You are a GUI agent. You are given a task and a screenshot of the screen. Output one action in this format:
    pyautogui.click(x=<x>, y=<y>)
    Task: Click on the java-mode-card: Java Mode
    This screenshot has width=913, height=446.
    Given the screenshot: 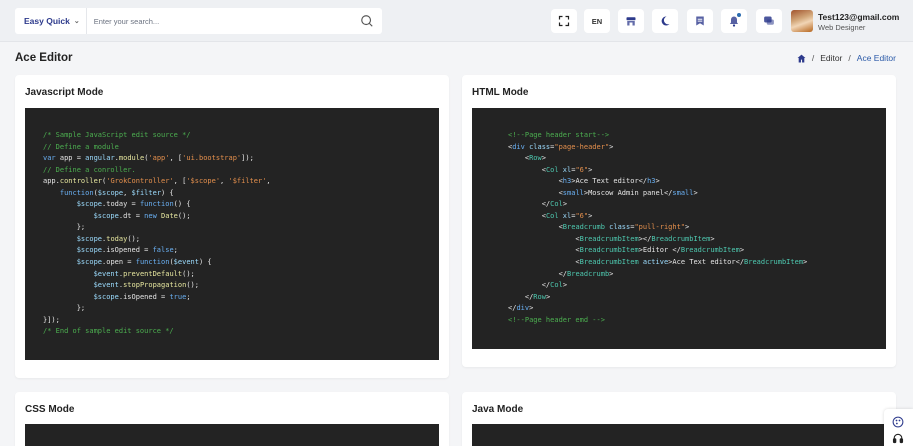 What is the action you would take?
    pyautogui.click(x=679, y=419)
    